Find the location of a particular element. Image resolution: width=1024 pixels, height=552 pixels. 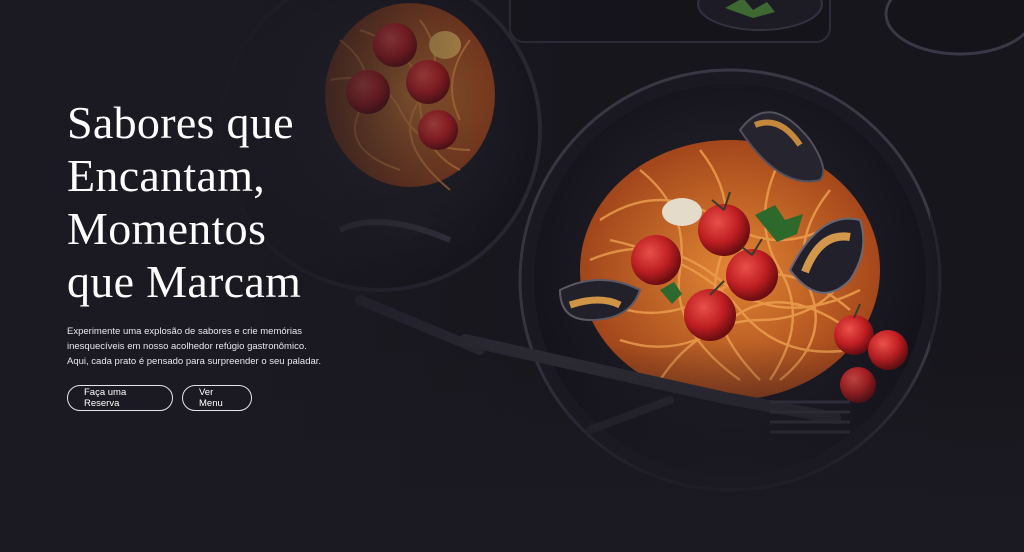

hero-title-line: Momentos is located at coordinates (167, 228).